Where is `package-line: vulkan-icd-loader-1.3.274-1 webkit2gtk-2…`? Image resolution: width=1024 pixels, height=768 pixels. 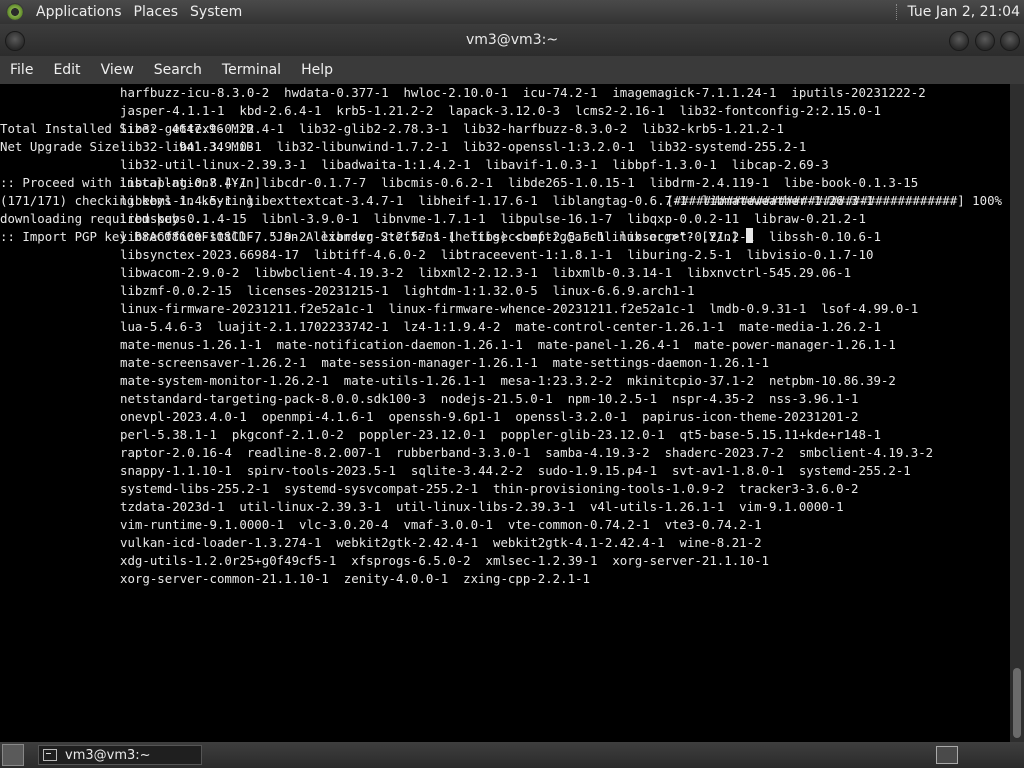
package-line: vulkan-icd-loader-1.3.274-1 webkit2gtk-2… is located at coordinates (441, 542).